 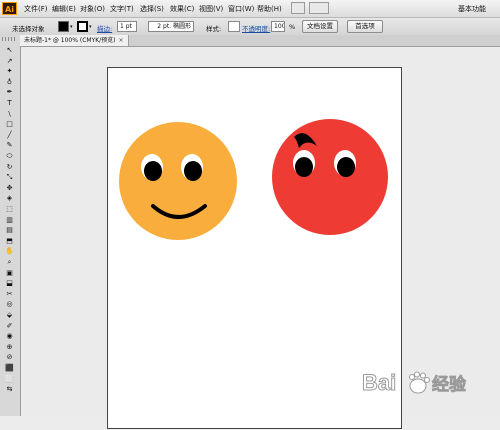 What do you see at coordinates (9, 61) in the screenshot?
I see `direct-selection-tool-icon: ↗` at bounding box center [9, 61].